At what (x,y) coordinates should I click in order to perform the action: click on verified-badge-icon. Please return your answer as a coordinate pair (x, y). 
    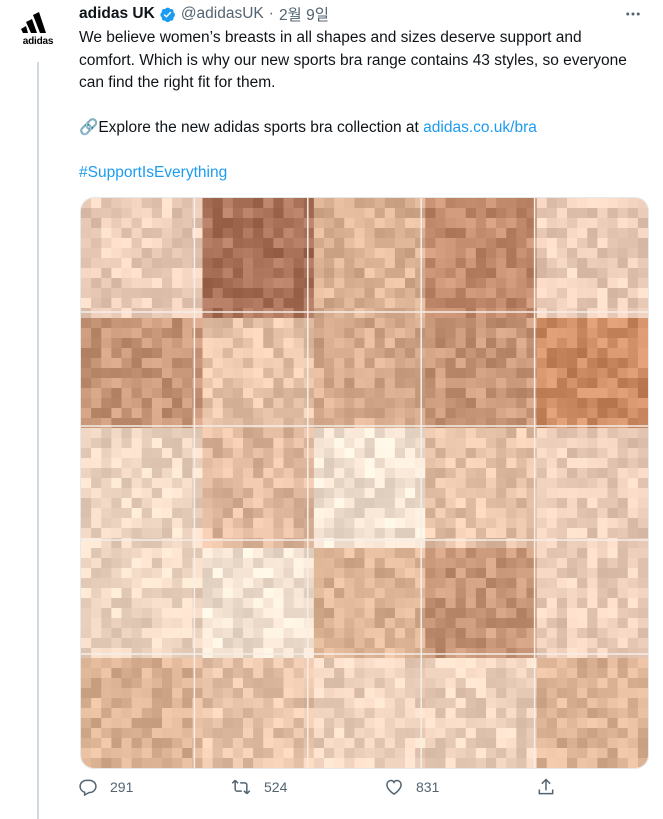
    Looking at the image, I should click on (167, 14).